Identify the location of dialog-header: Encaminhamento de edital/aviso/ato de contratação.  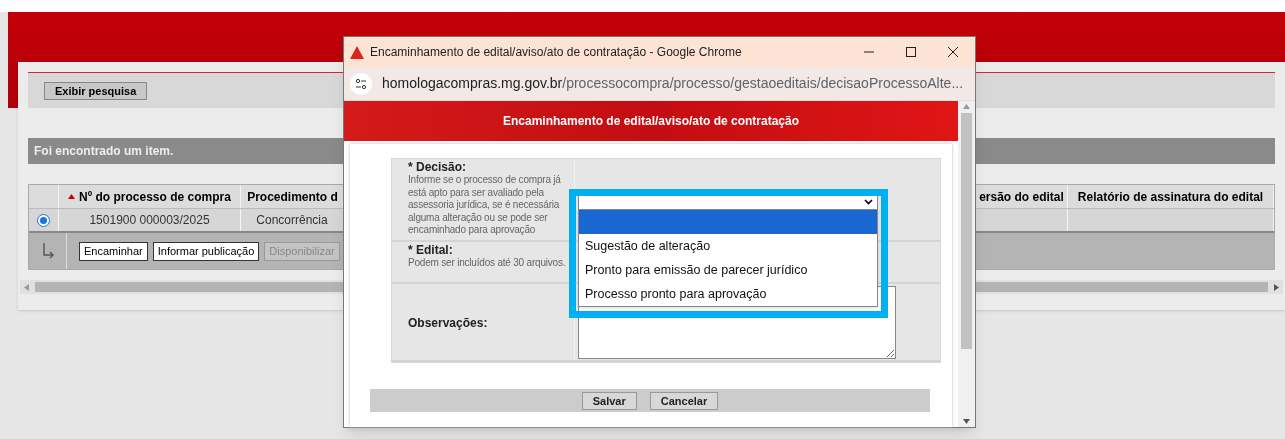
(651, 121).